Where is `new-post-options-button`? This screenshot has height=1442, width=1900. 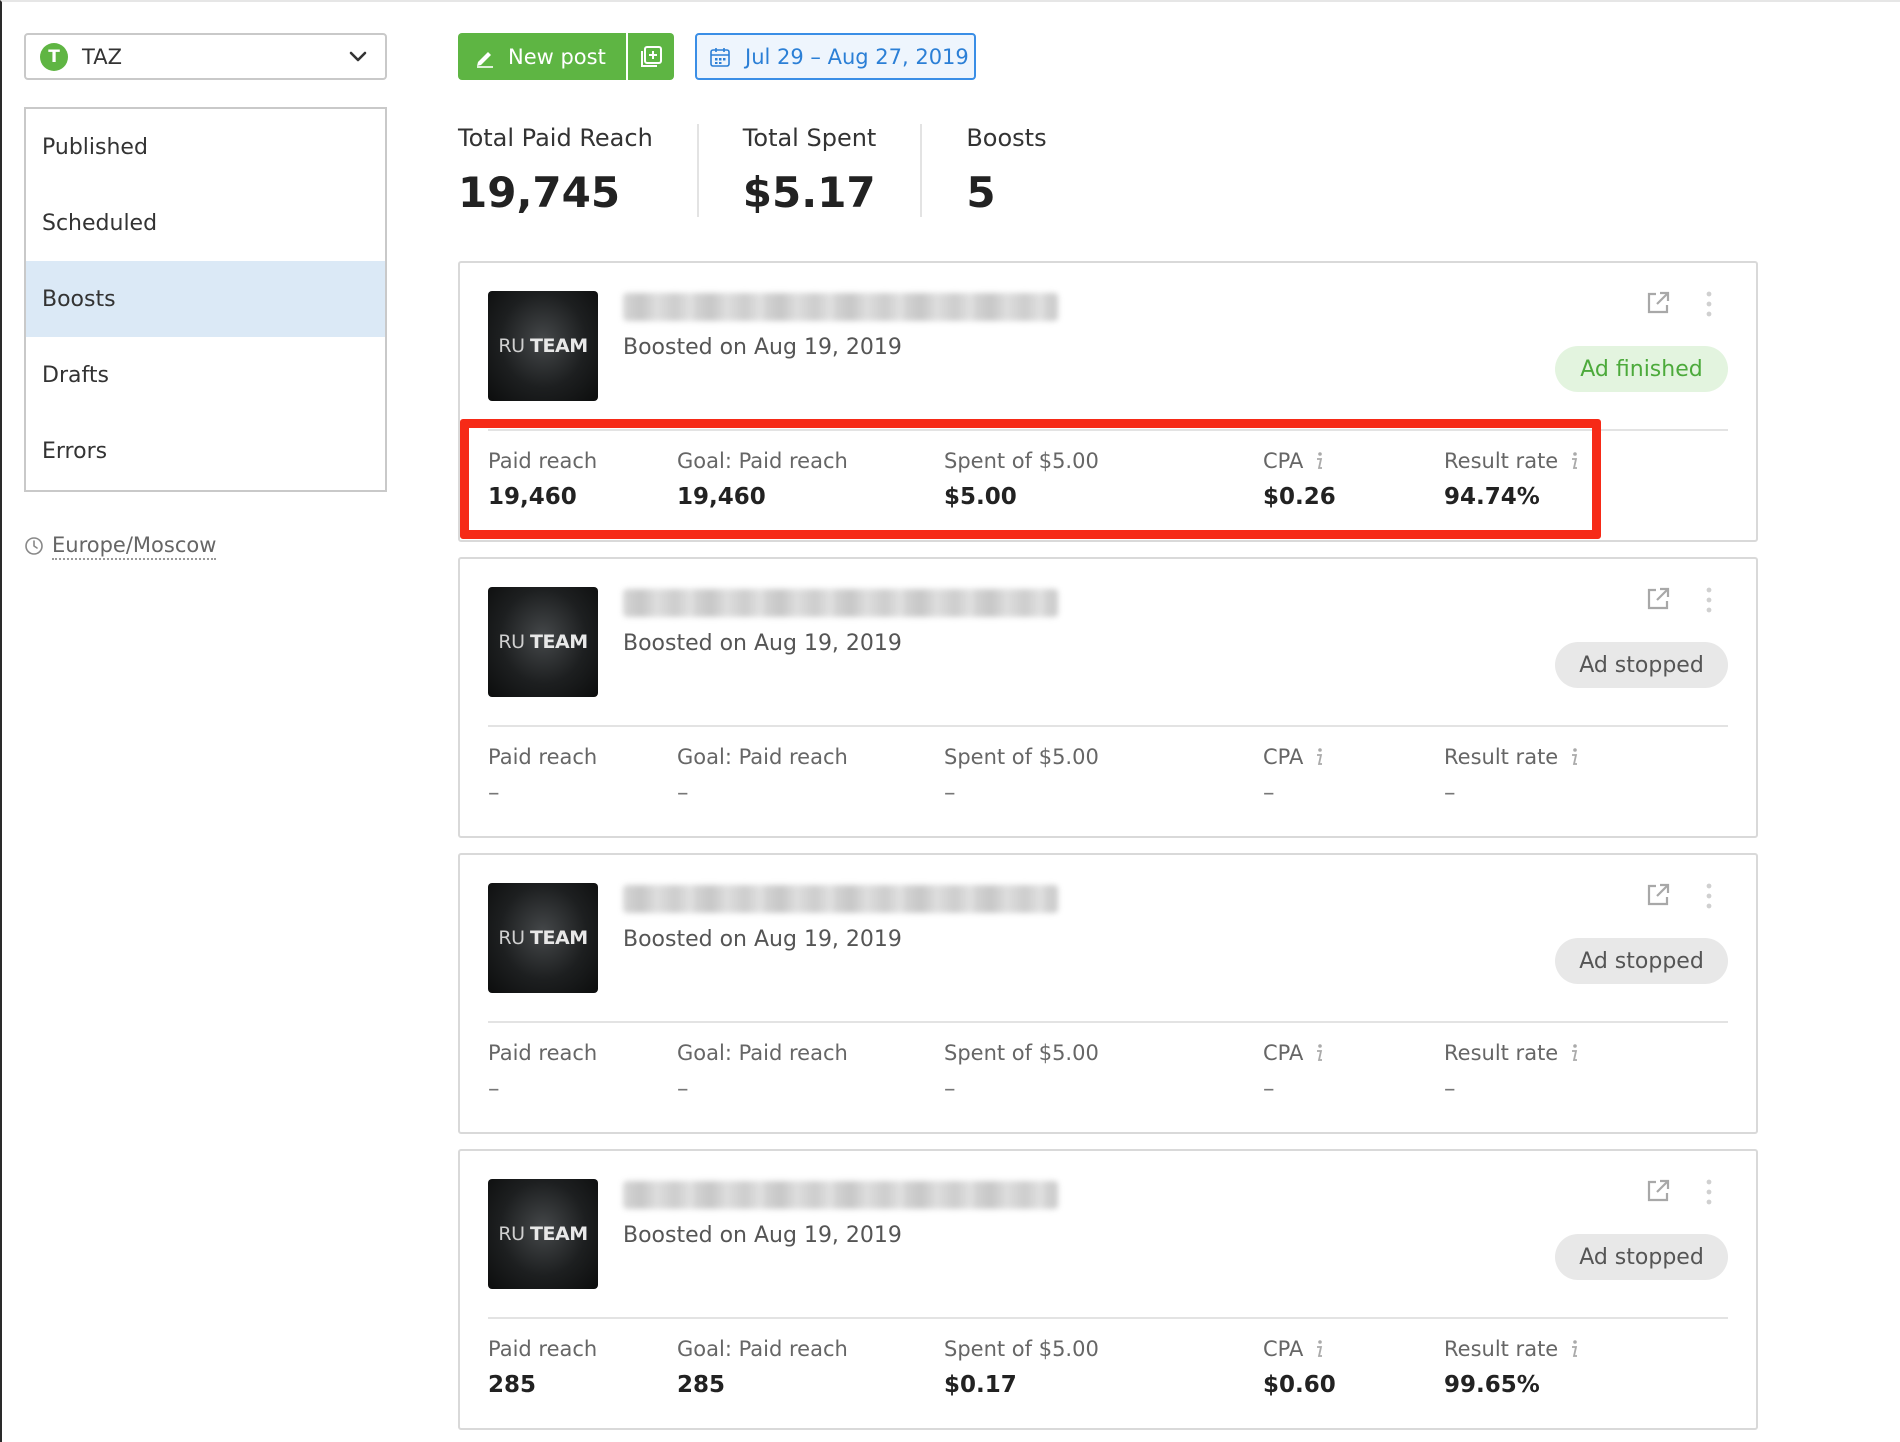
new-post-options-button is located at coordinates (650, 56).